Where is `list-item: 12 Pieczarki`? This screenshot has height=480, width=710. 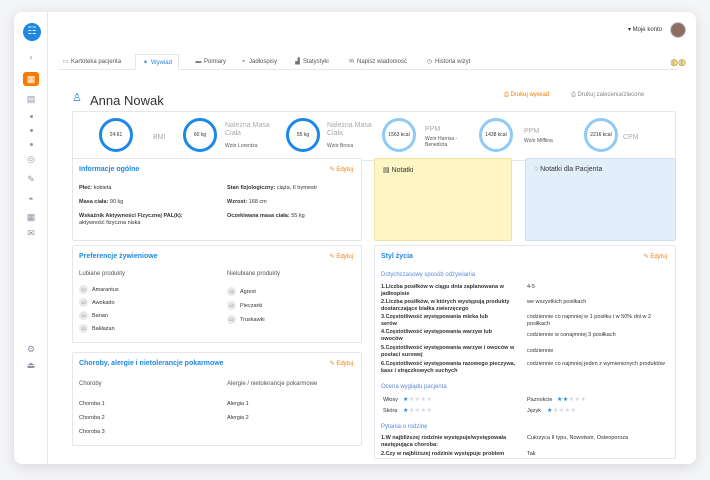 list-item: 12 Pieczarki is located at coordinates (244, 305).